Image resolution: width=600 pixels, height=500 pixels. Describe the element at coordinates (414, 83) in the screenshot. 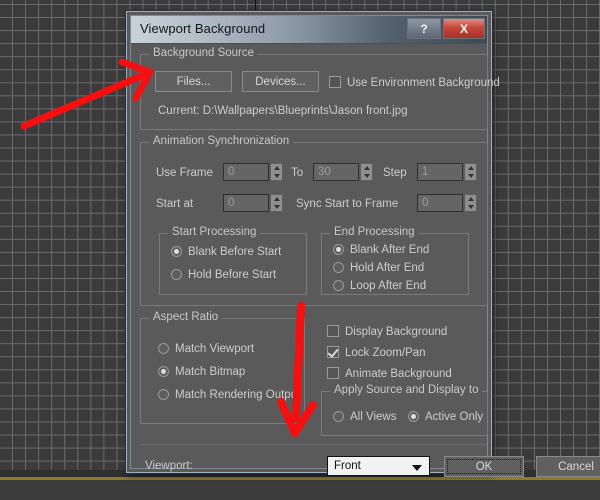

I see `use-environment-background-checkbox: Use Environment Background` at that location.